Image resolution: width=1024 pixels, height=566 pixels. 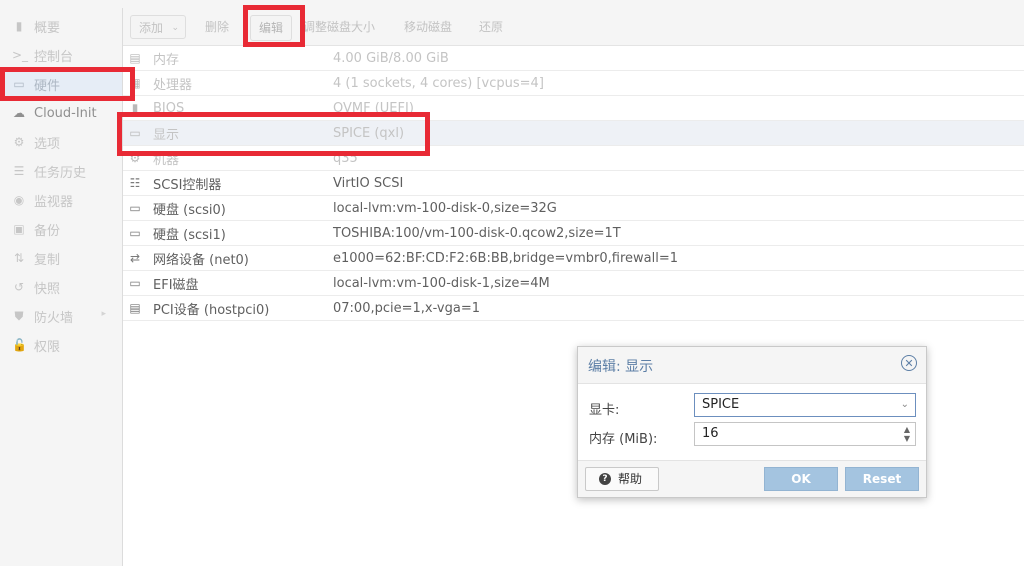 I want to click on row-value: local-lvm:vm-100-disk-1,size=4M, so click(x=441, y=283).